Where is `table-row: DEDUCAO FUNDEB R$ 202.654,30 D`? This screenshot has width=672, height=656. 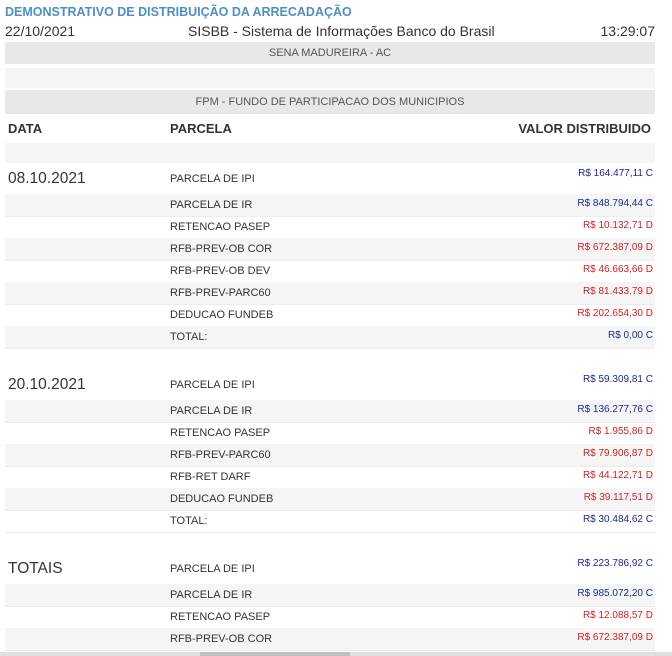 table-row: DEDUCAO FUNDEB R$ 202.654,30 D is located at coordinates (330, 315).